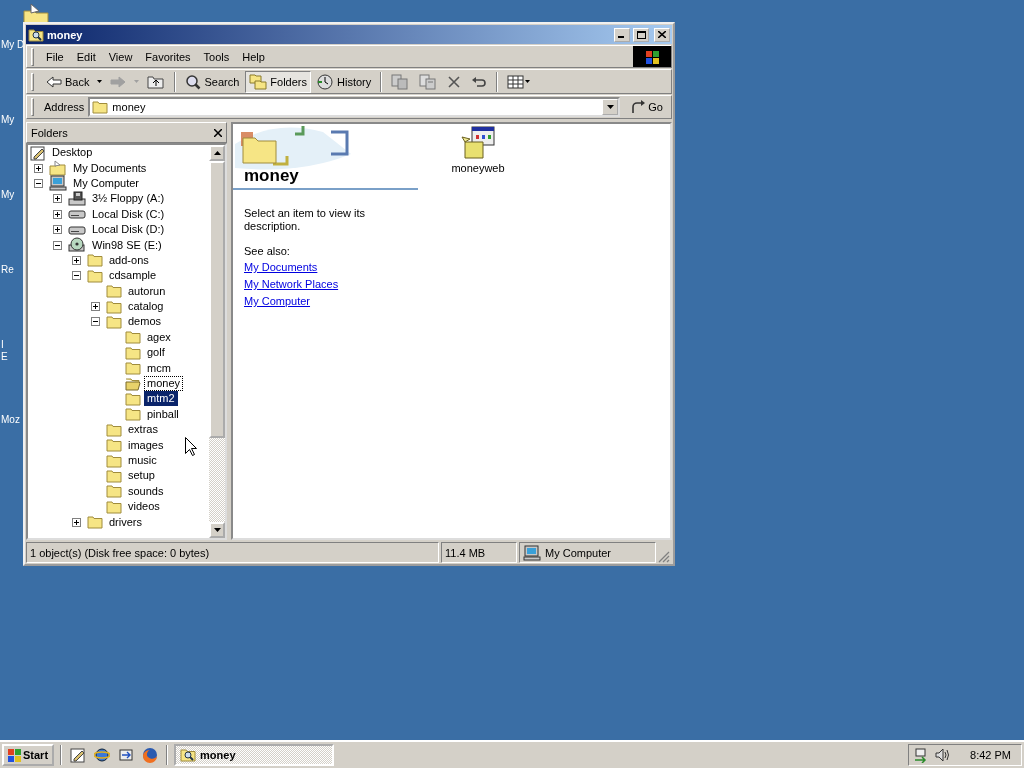  What do you see at coordinates (133, 383) in the screenshot?
I see `open-folder-icon` at bounding box center [133, 383].